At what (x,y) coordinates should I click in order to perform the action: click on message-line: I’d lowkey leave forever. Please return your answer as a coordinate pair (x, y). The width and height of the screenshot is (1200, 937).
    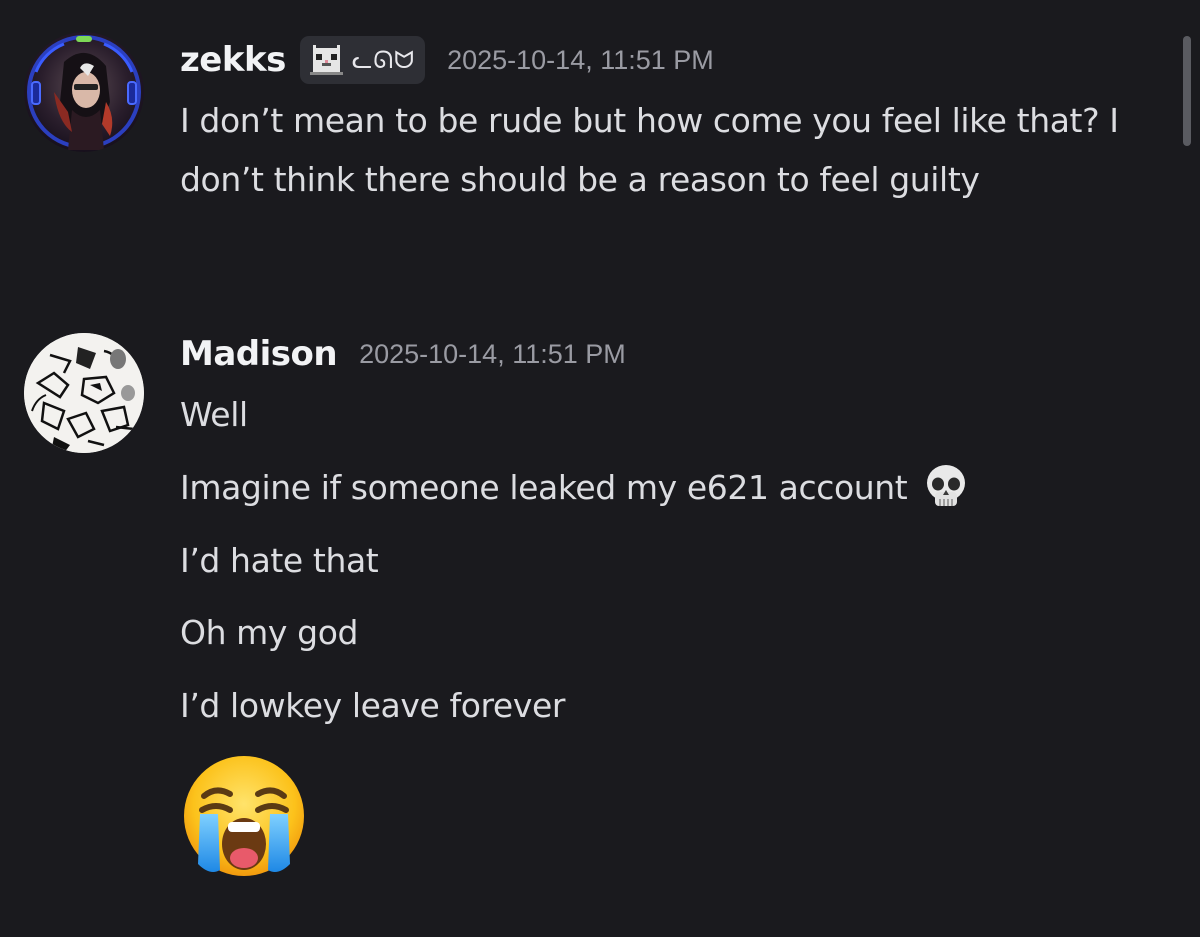
    Looking at the image, I should click on (372, 705).